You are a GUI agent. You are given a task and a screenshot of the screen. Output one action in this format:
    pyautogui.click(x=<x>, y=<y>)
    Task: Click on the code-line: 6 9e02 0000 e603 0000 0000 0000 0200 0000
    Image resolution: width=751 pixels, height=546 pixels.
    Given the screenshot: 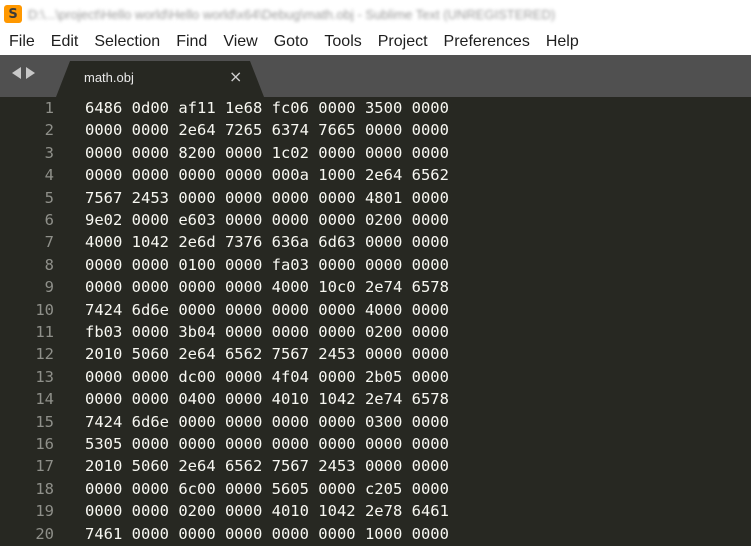 What is the action you would take?
    pyautogui.click(x=375, y=220)
    